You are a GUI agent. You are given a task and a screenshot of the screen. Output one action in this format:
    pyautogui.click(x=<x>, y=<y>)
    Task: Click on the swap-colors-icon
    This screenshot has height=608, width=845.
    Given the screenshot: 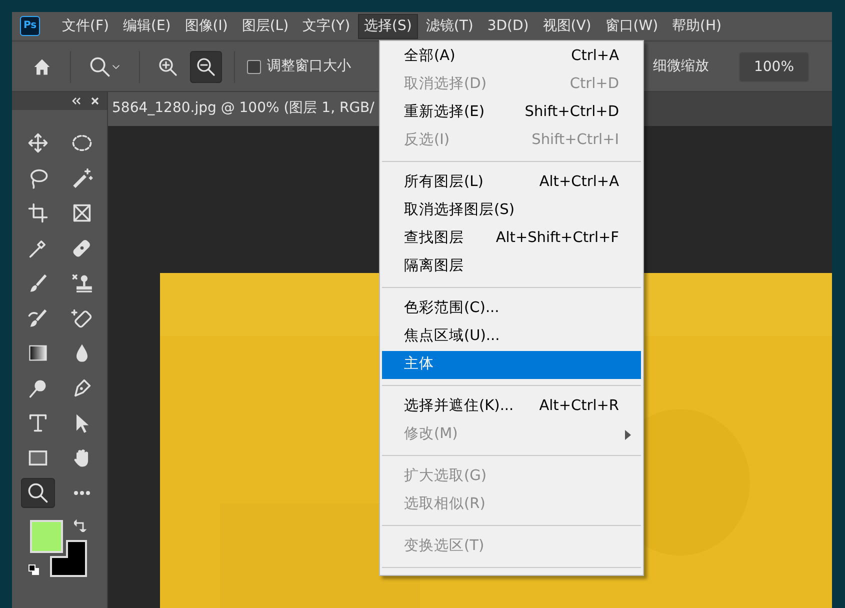 What is the action you would take?
    pyautogui.click(x=81, y=525)
    